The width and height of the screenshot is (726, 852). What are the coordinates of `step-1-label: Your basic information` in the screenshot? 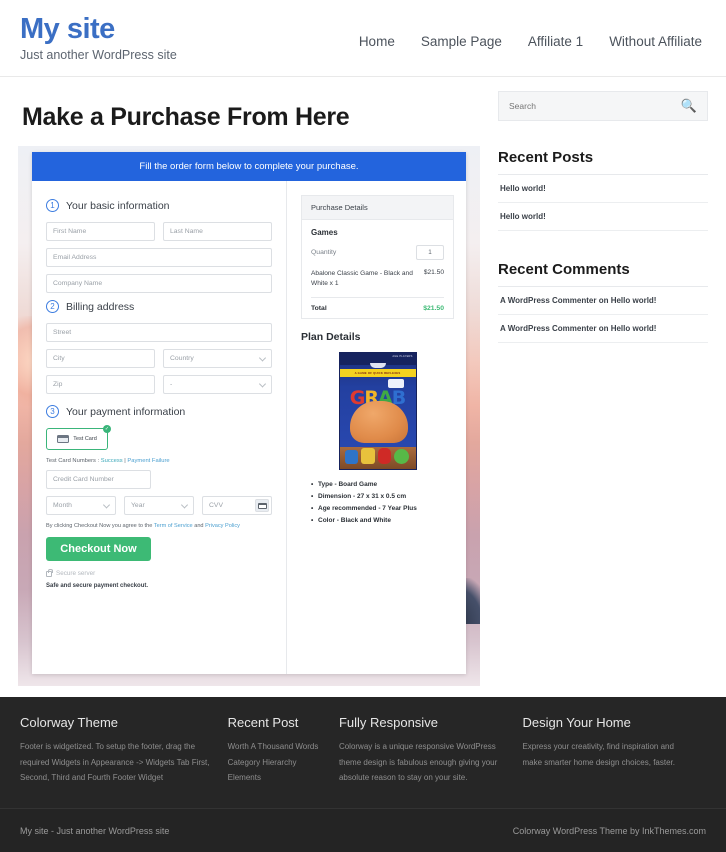 It's located at (118, 205).